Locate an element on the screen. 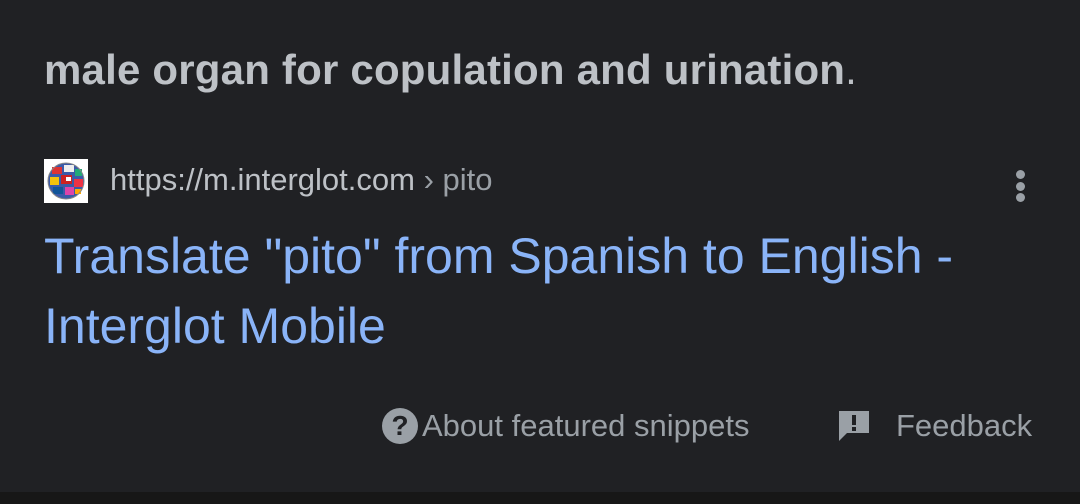 Image resolution: width=1080 pixels, height=504 pixels. question-circle-icon: ? is located at coordinates (400, 426).